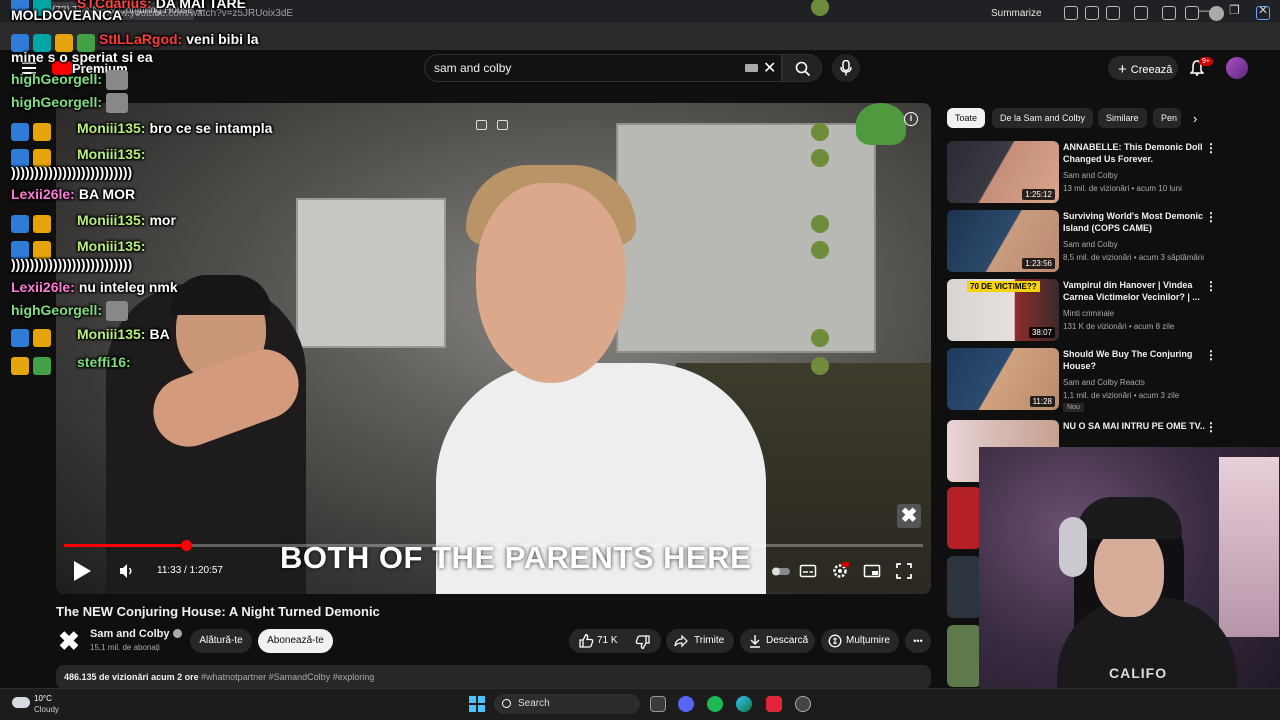 The width and height of the screenshot is (1280, 720). I want to click on info-icon: i, so click(911, 119).